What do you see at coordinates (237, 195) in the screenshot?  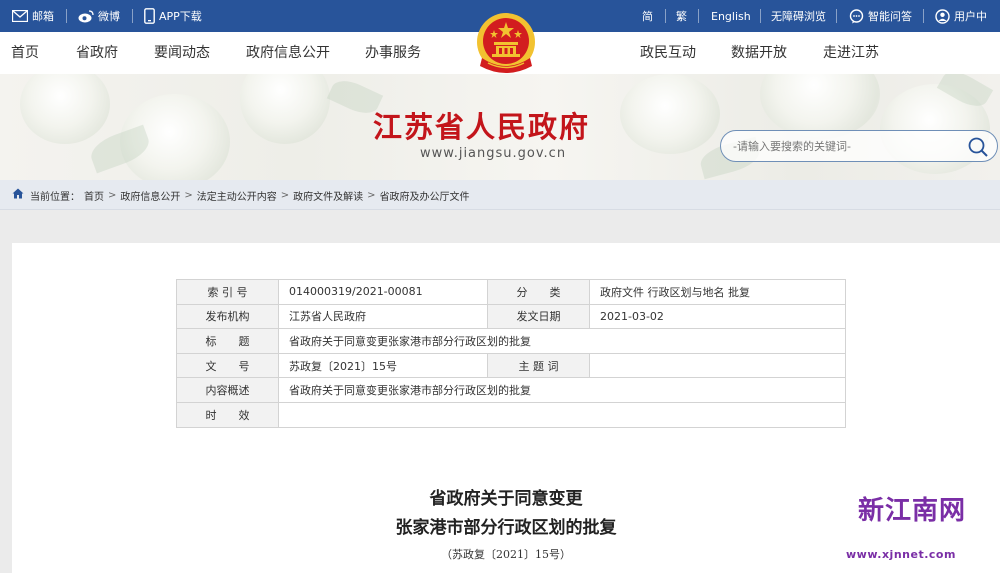 I see `breadcrumb-item-statutory-content: 法定主动公开内容` at bounding box center [237, 195].